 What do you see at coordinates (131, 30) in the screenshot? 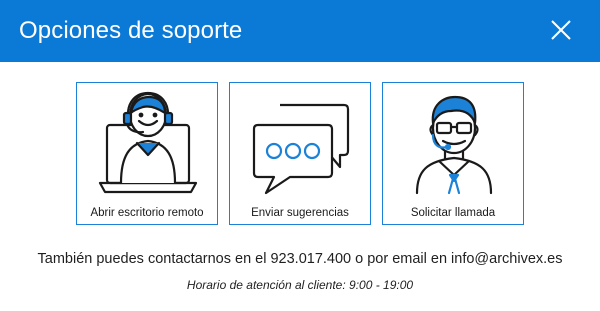
I see `dialog-title: Opciones de soporte` at bounding box center [131, 30].